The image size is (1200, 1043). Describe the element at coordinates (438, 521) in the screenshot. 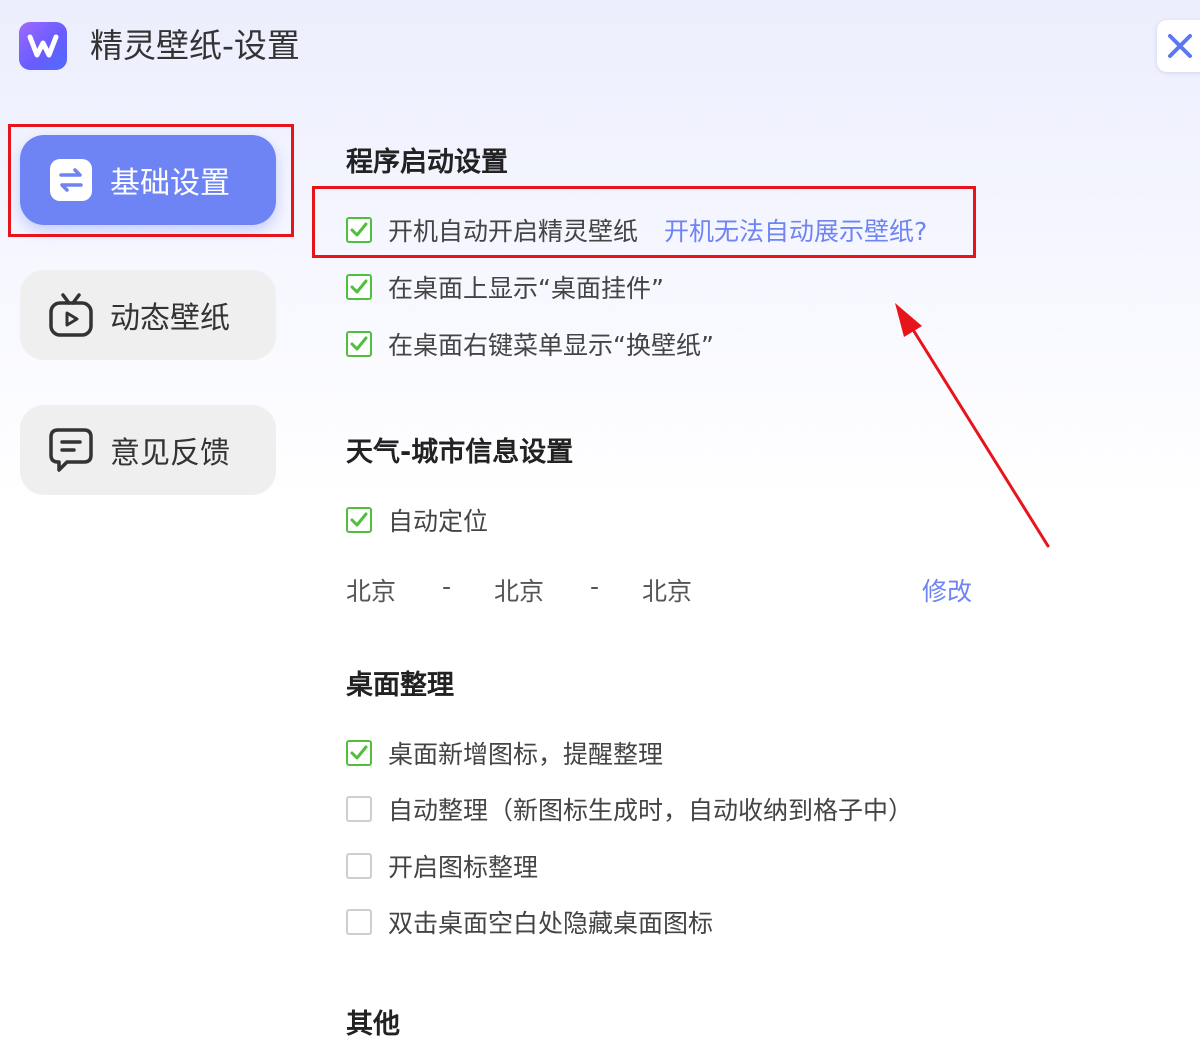

I see `option-label: 自动定位` at that location.